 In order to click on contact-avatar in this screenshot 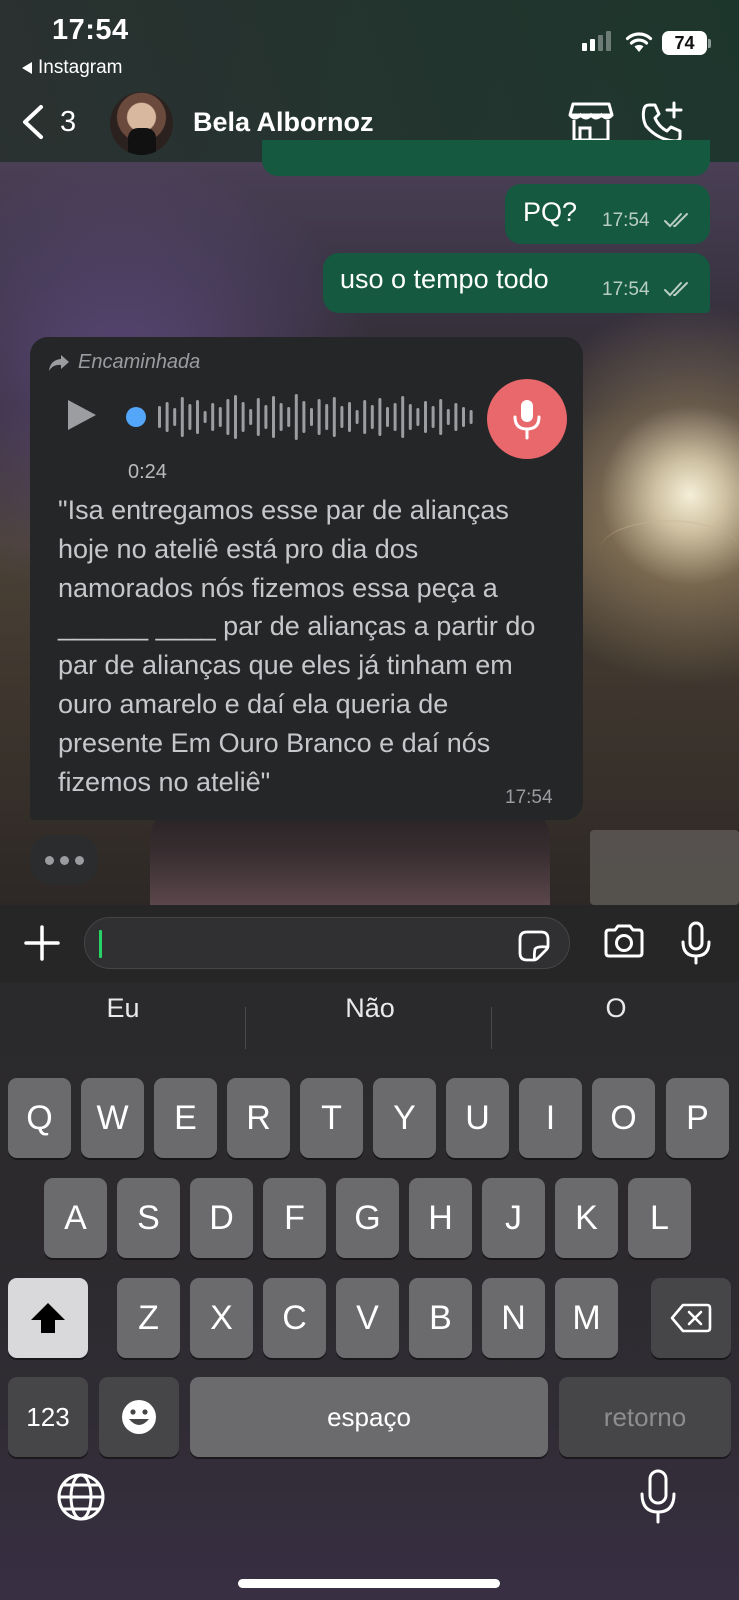, I will do `click(141, 123)`.